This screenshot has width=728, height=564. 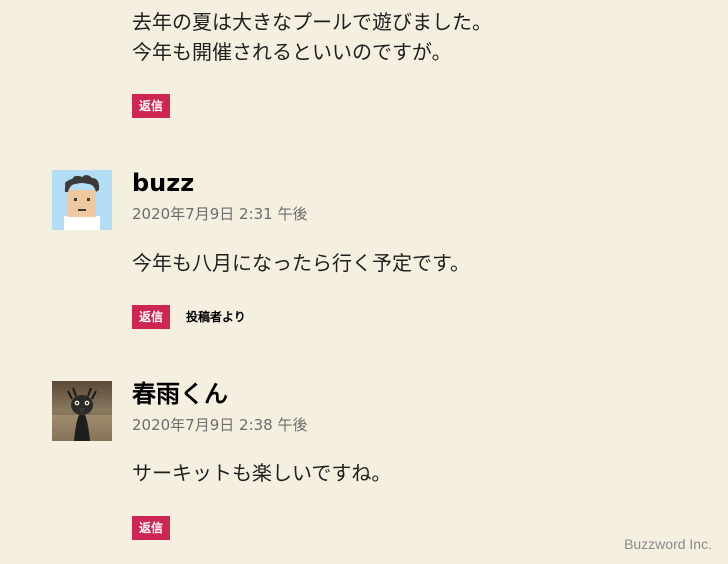 I want to click on avatar-buzz, so click(x=82, y=200).